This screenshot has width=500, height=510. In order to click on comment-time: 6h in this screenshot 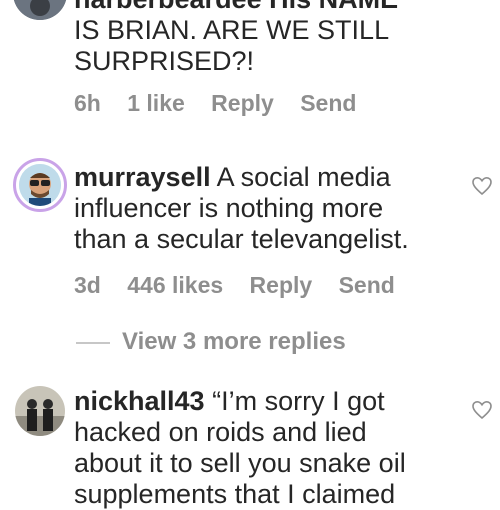, I will do `click(87, 103)`.